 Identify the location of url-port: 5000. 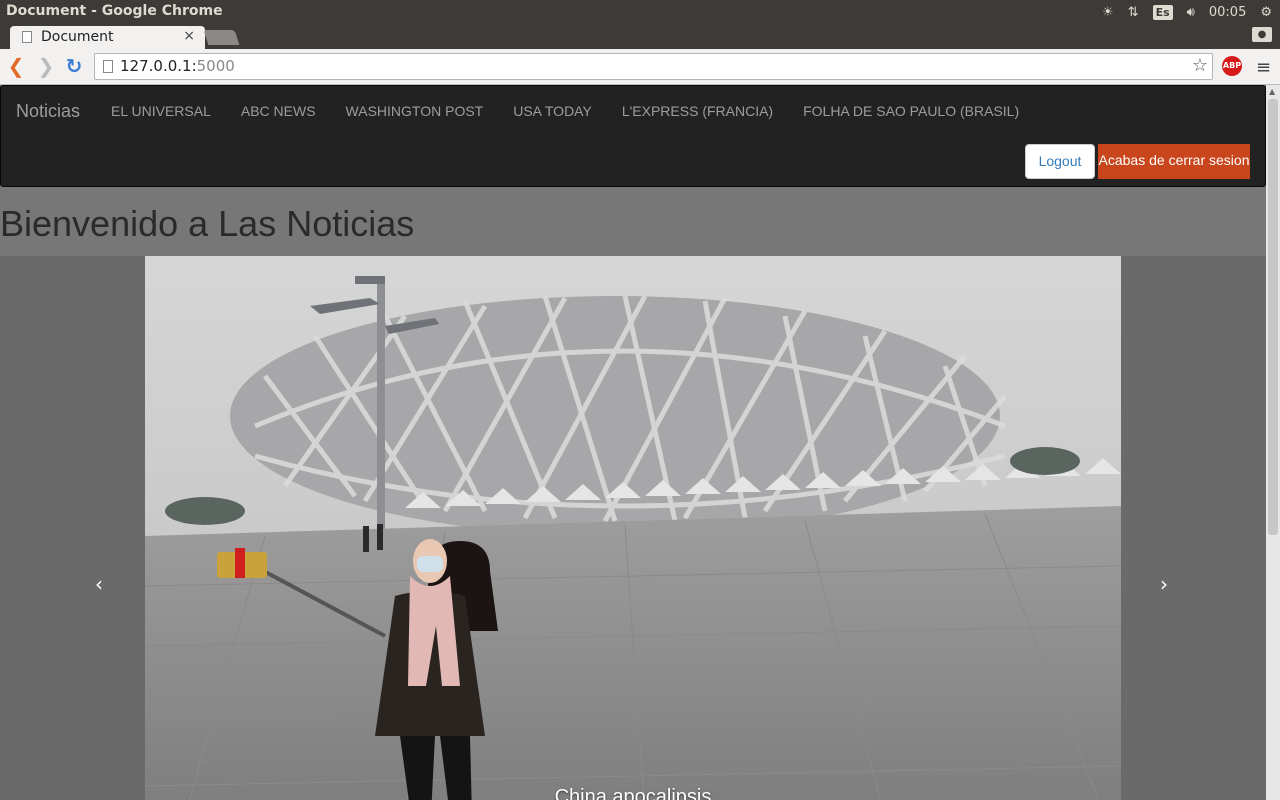
(215, 66).